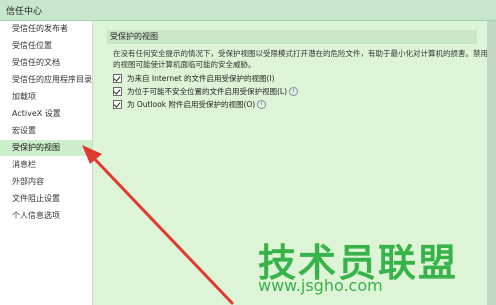 The image size is (496, 305). Describe the element at coordinates (92, 154) in the screenshot. I see `arrow-head` at that location.